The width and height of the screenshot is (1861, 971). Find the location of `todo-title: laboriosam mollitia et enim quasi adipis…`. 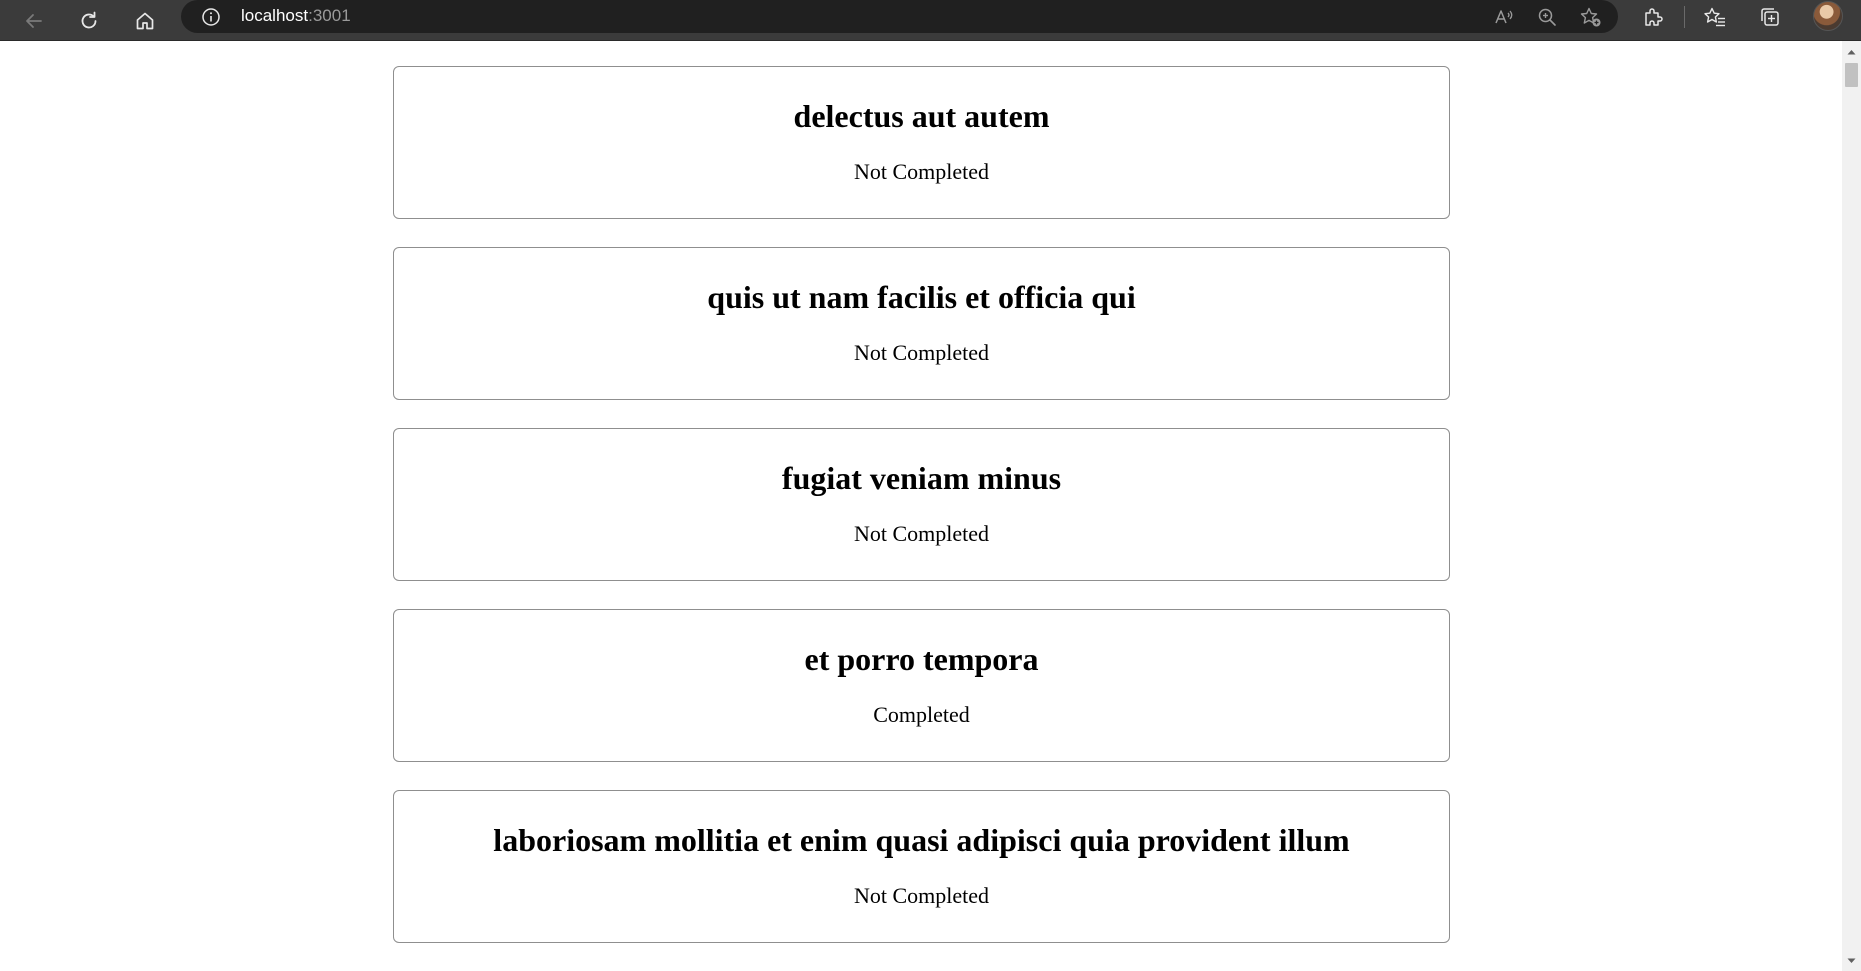

todo-title: laboriosam mollitia et enim quasi adipis… is located at coordinates (921, 840).